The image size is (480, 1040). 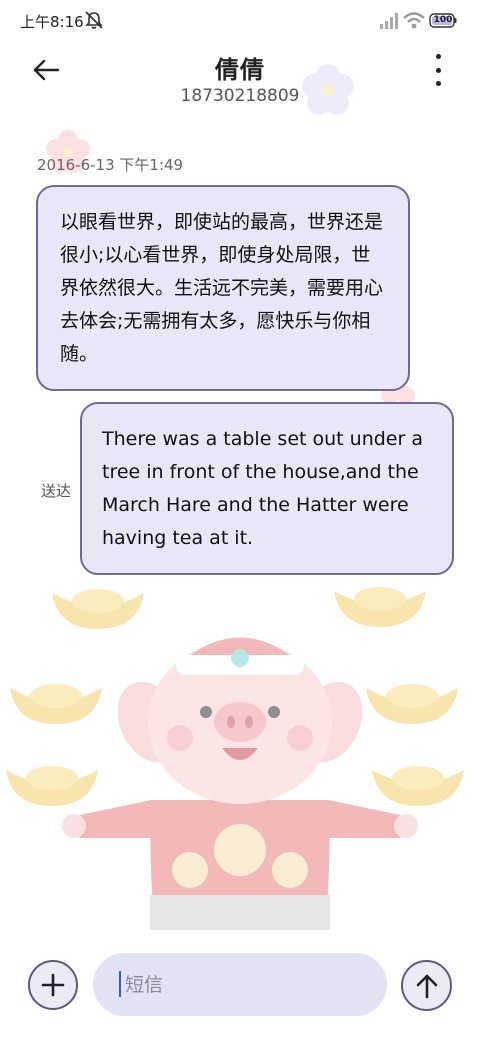 I want to click on add-attachment-button, so click(x=53, y=985).